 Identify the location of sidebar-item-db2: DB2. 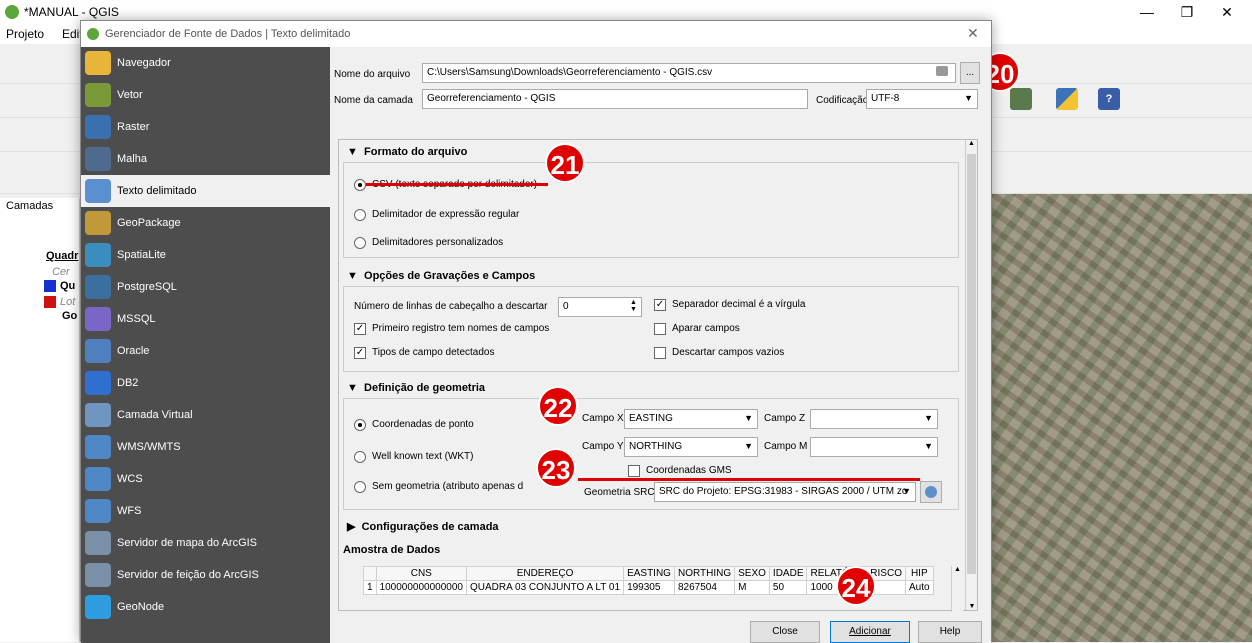
(205, 383).